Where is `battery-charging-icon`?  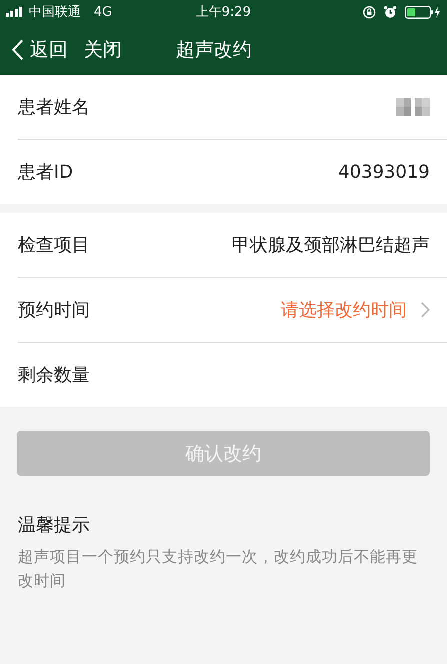
battery-charging-icon is located at coordinates (422, 12).